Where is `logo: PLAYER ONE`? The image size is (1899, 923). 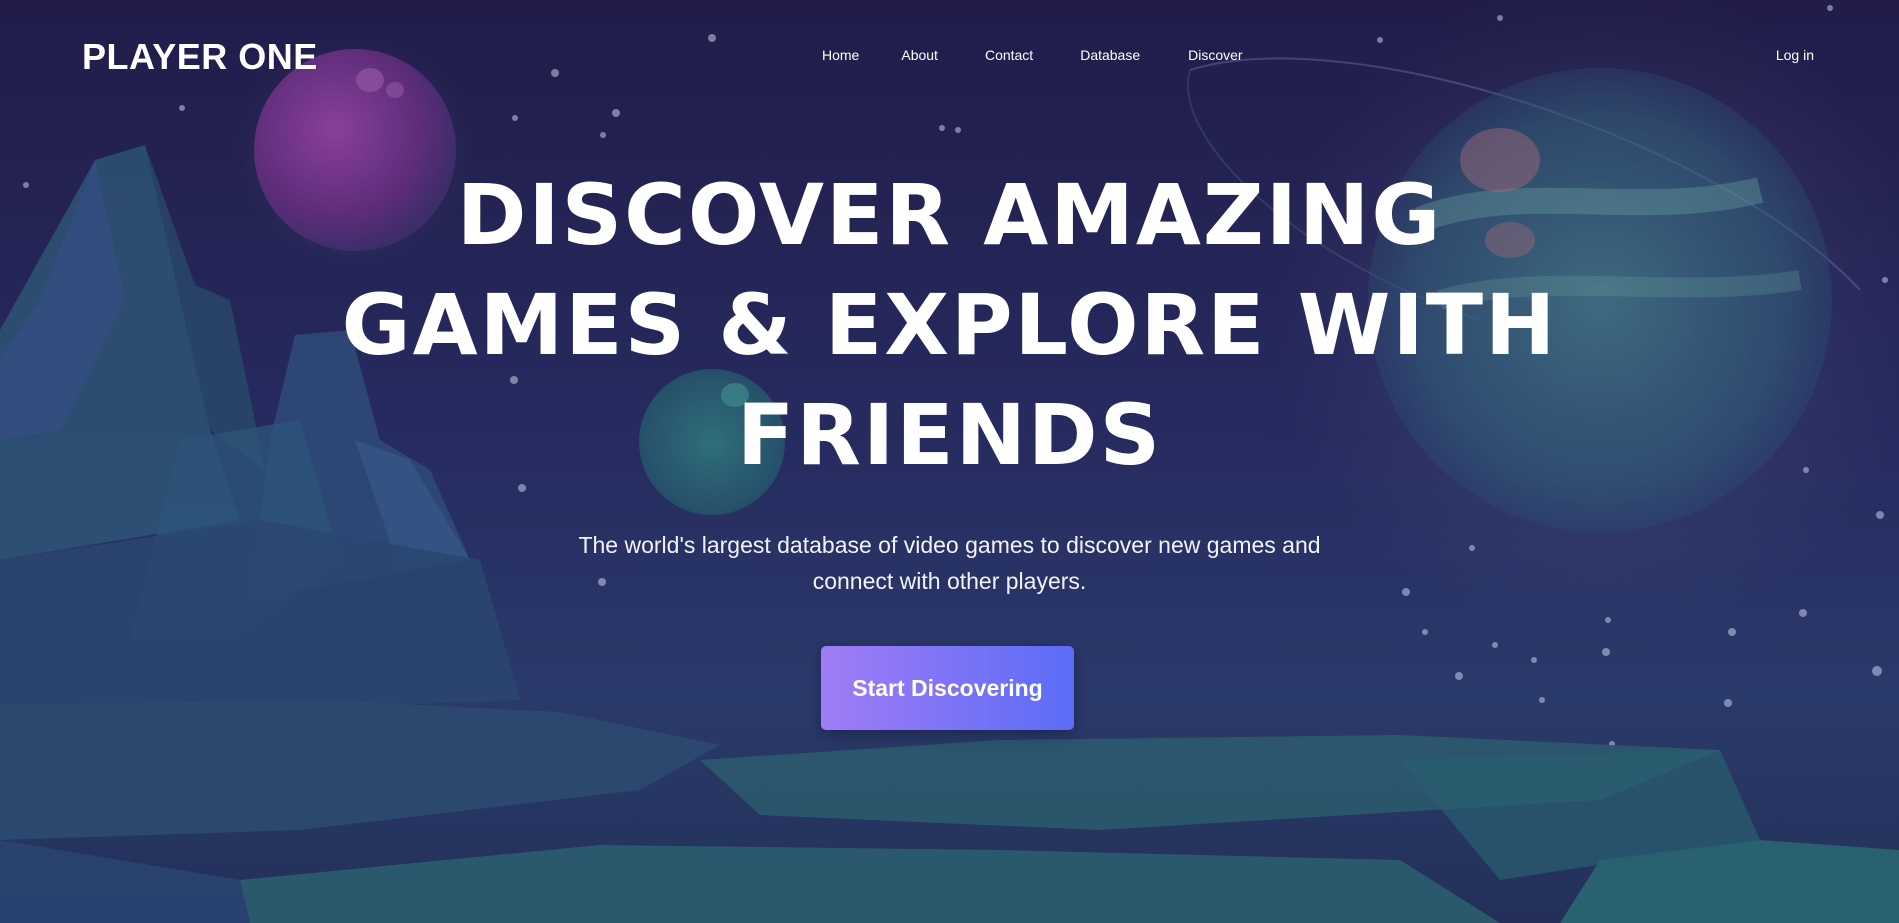 logo: PLAYER ONE is located at coordinates (200, 57).